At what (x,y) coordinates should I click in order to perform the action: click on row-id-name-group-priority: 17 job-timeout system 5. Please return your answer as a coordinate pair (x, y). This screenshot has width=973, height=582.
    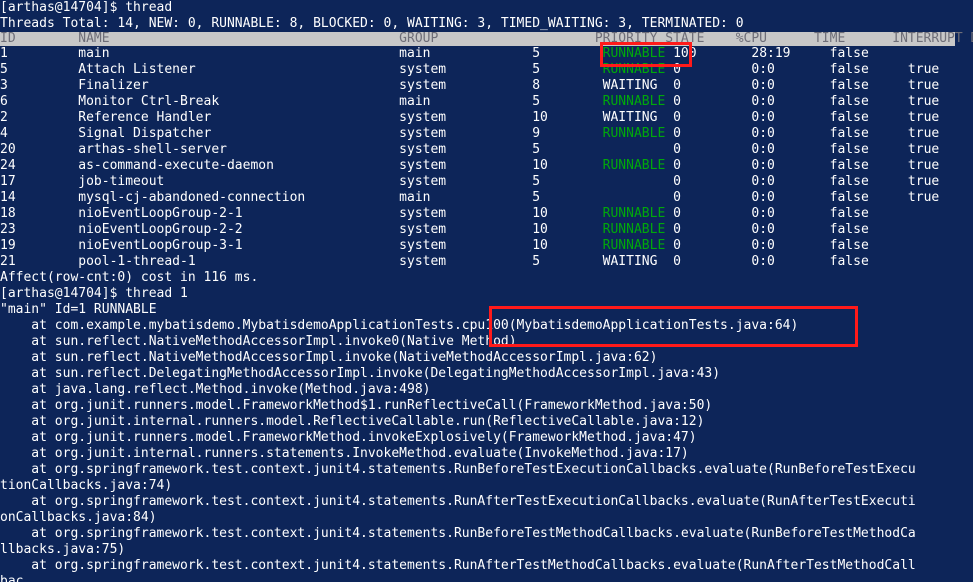
    Looking at the image, I should click on (301, 181).